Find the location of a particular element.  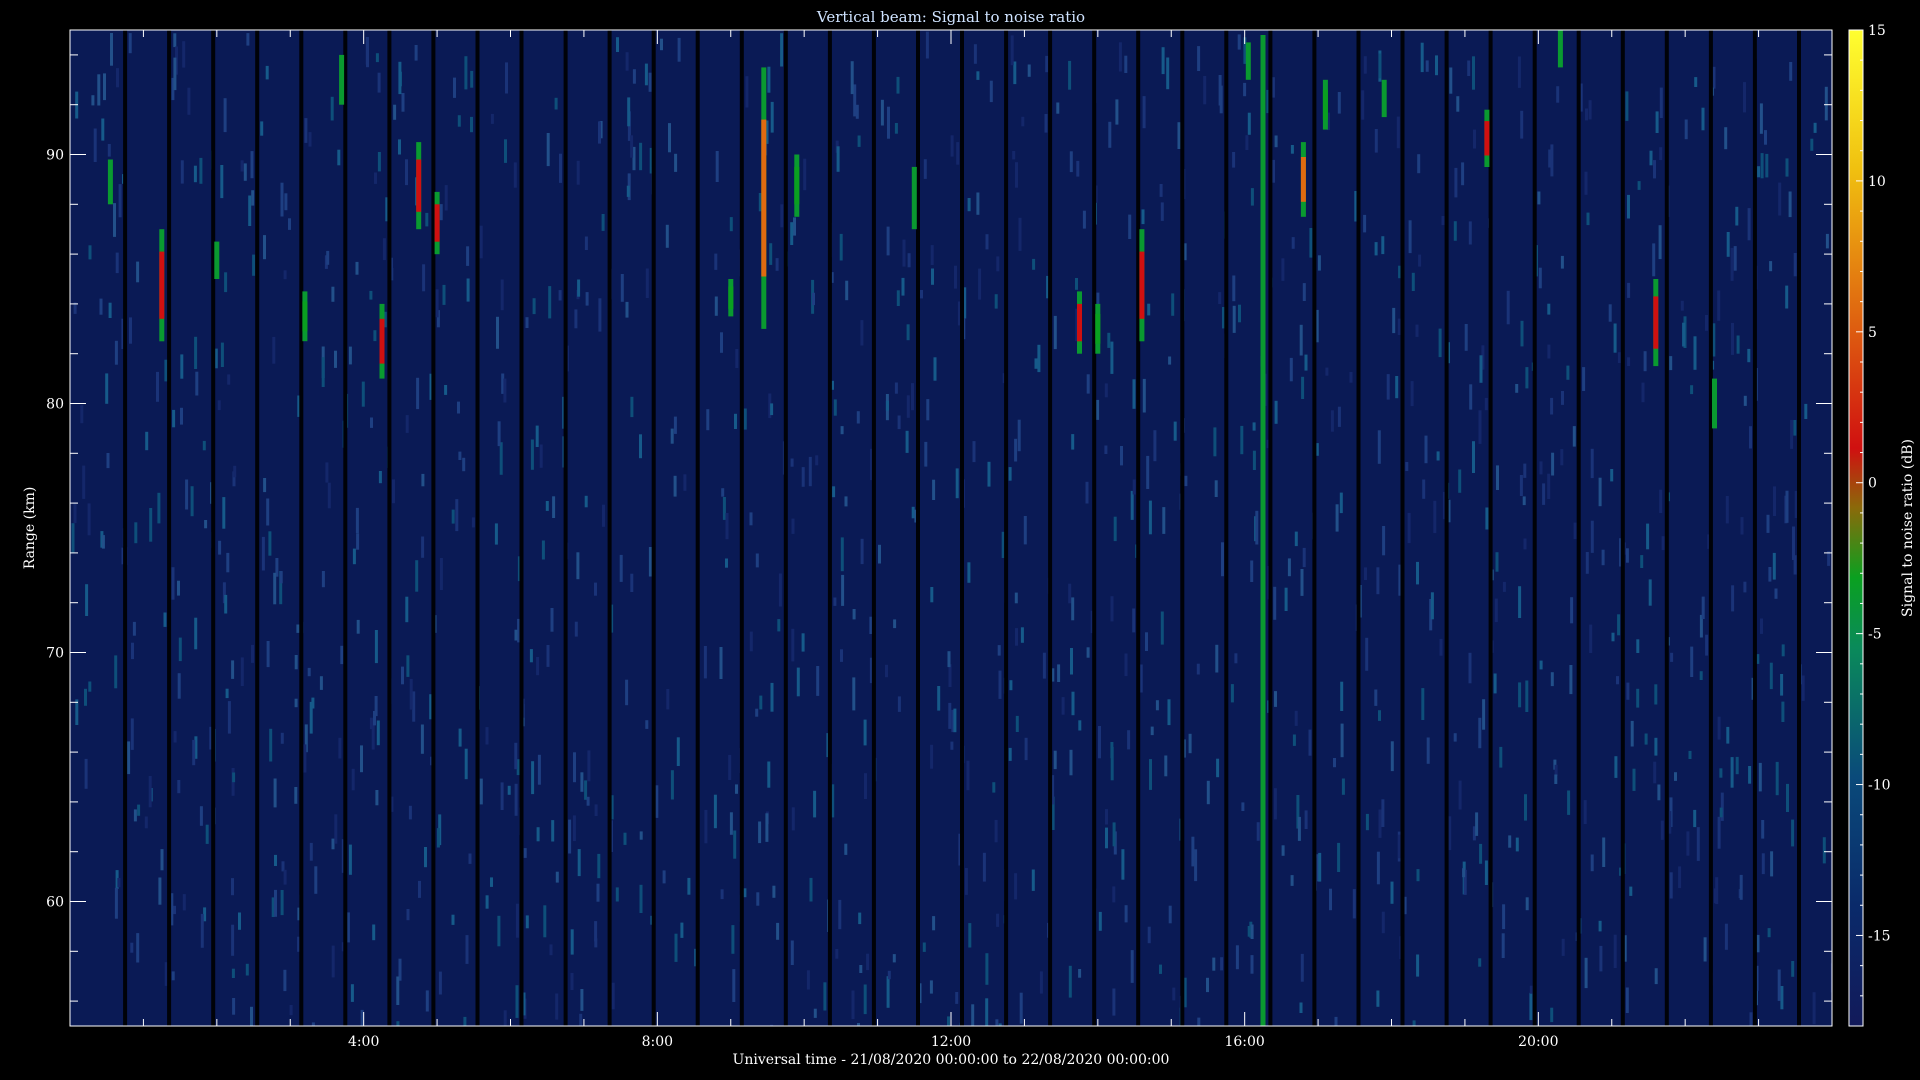

data-gap is located at coordinates (873, 528).